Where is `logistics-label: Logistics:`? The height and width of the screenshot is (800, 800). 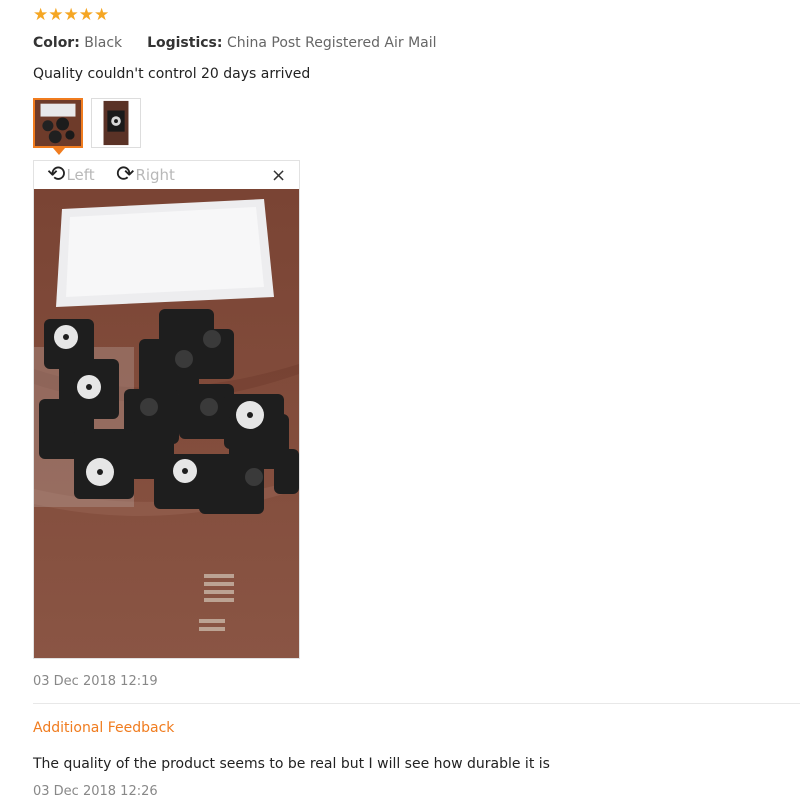
logistics-label: Logistics: is located at coordinates (185, 43).